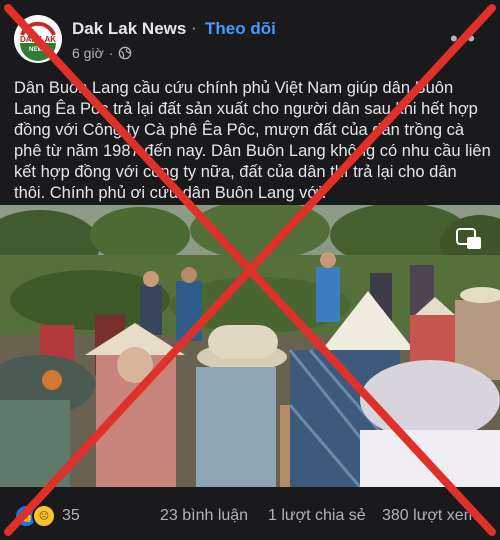 Image resolution: width=500 pixels, height=540 pixels. What do you see at coordinates (38, 50) in the screenshot?
I see `svg-text: NEWS` at bounding box center [38, 50].